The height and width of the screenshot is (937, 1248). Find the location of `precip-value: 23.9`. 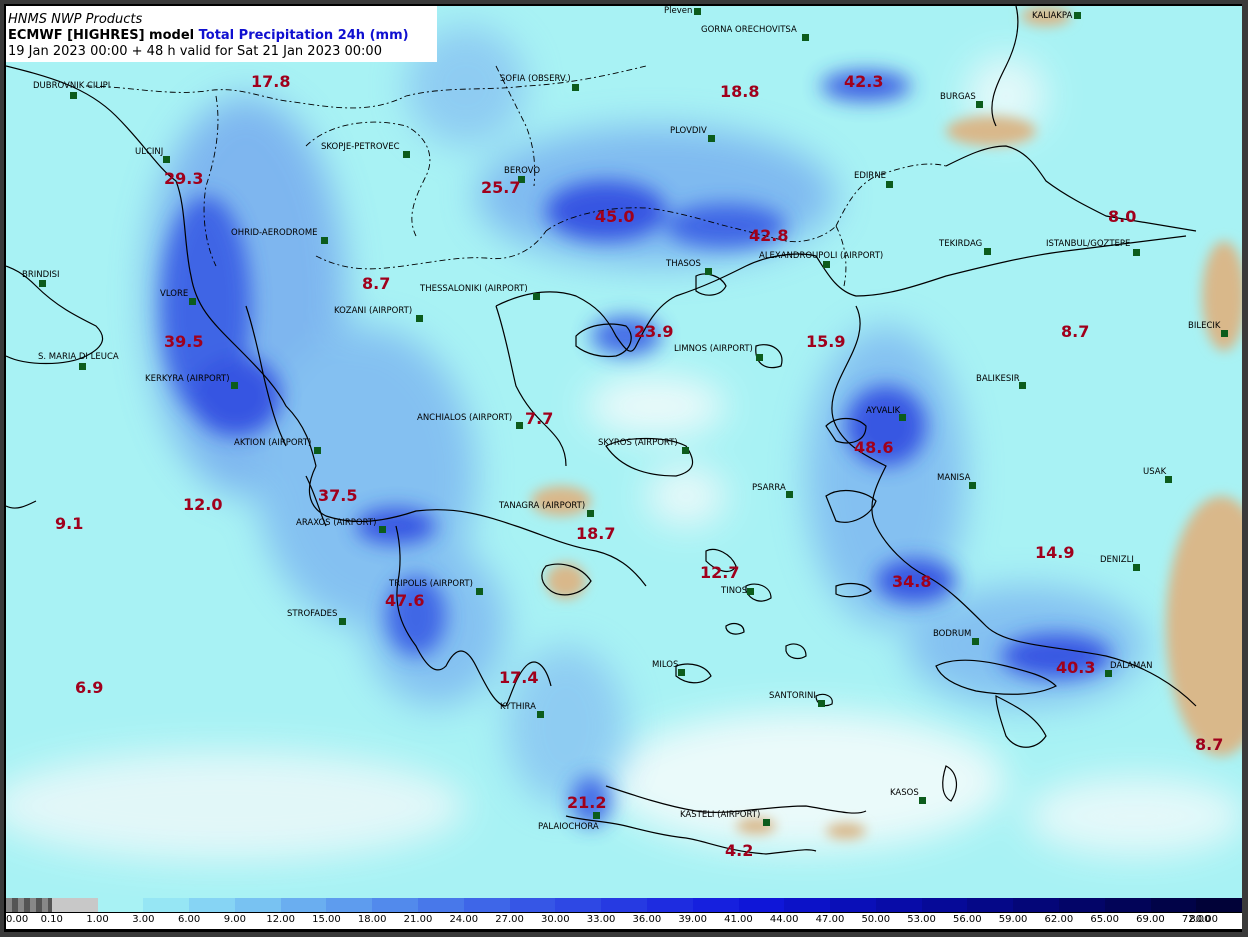

precip-value: 23.9 is located at coordinates (654, 331).